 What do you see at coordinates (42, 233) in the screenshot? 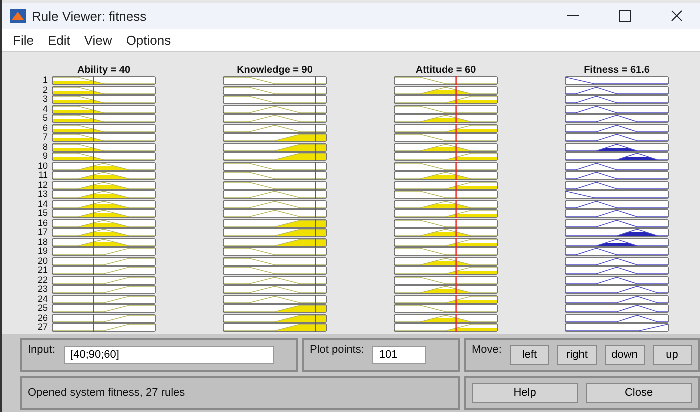
I see `rule-number: 17` at bounding box center [42, 233].